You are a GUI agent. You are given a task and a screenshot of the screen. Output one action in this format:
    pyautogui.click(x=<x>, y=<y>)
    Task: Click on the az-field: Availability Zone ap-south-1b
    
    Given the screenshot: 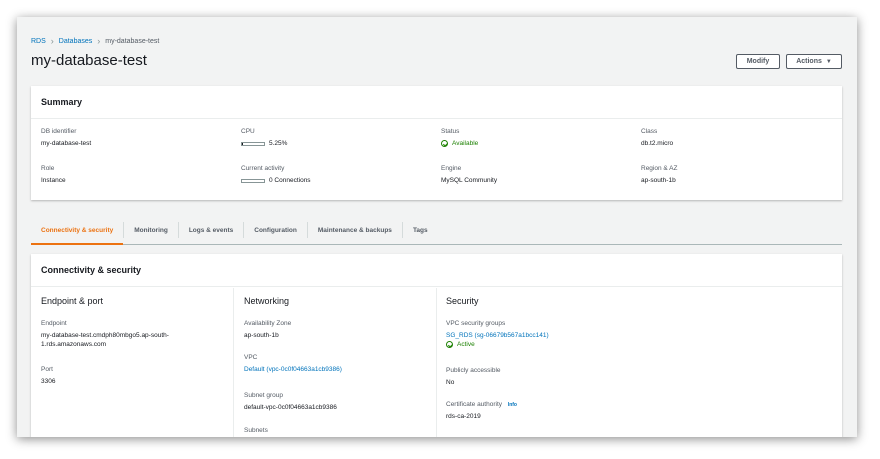 What is the action you would take?
    pyautogui.click(x=267, y=329)
    